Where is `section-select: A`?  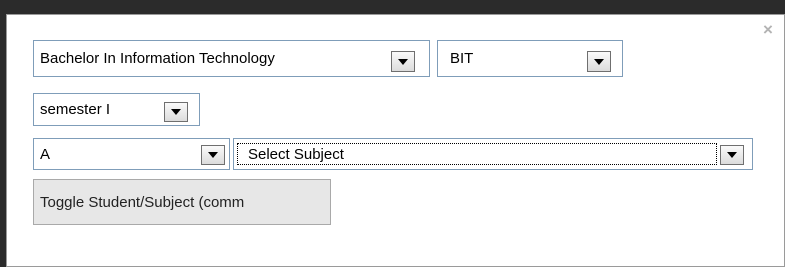
section-select: A is located at coordinates (131, 154).